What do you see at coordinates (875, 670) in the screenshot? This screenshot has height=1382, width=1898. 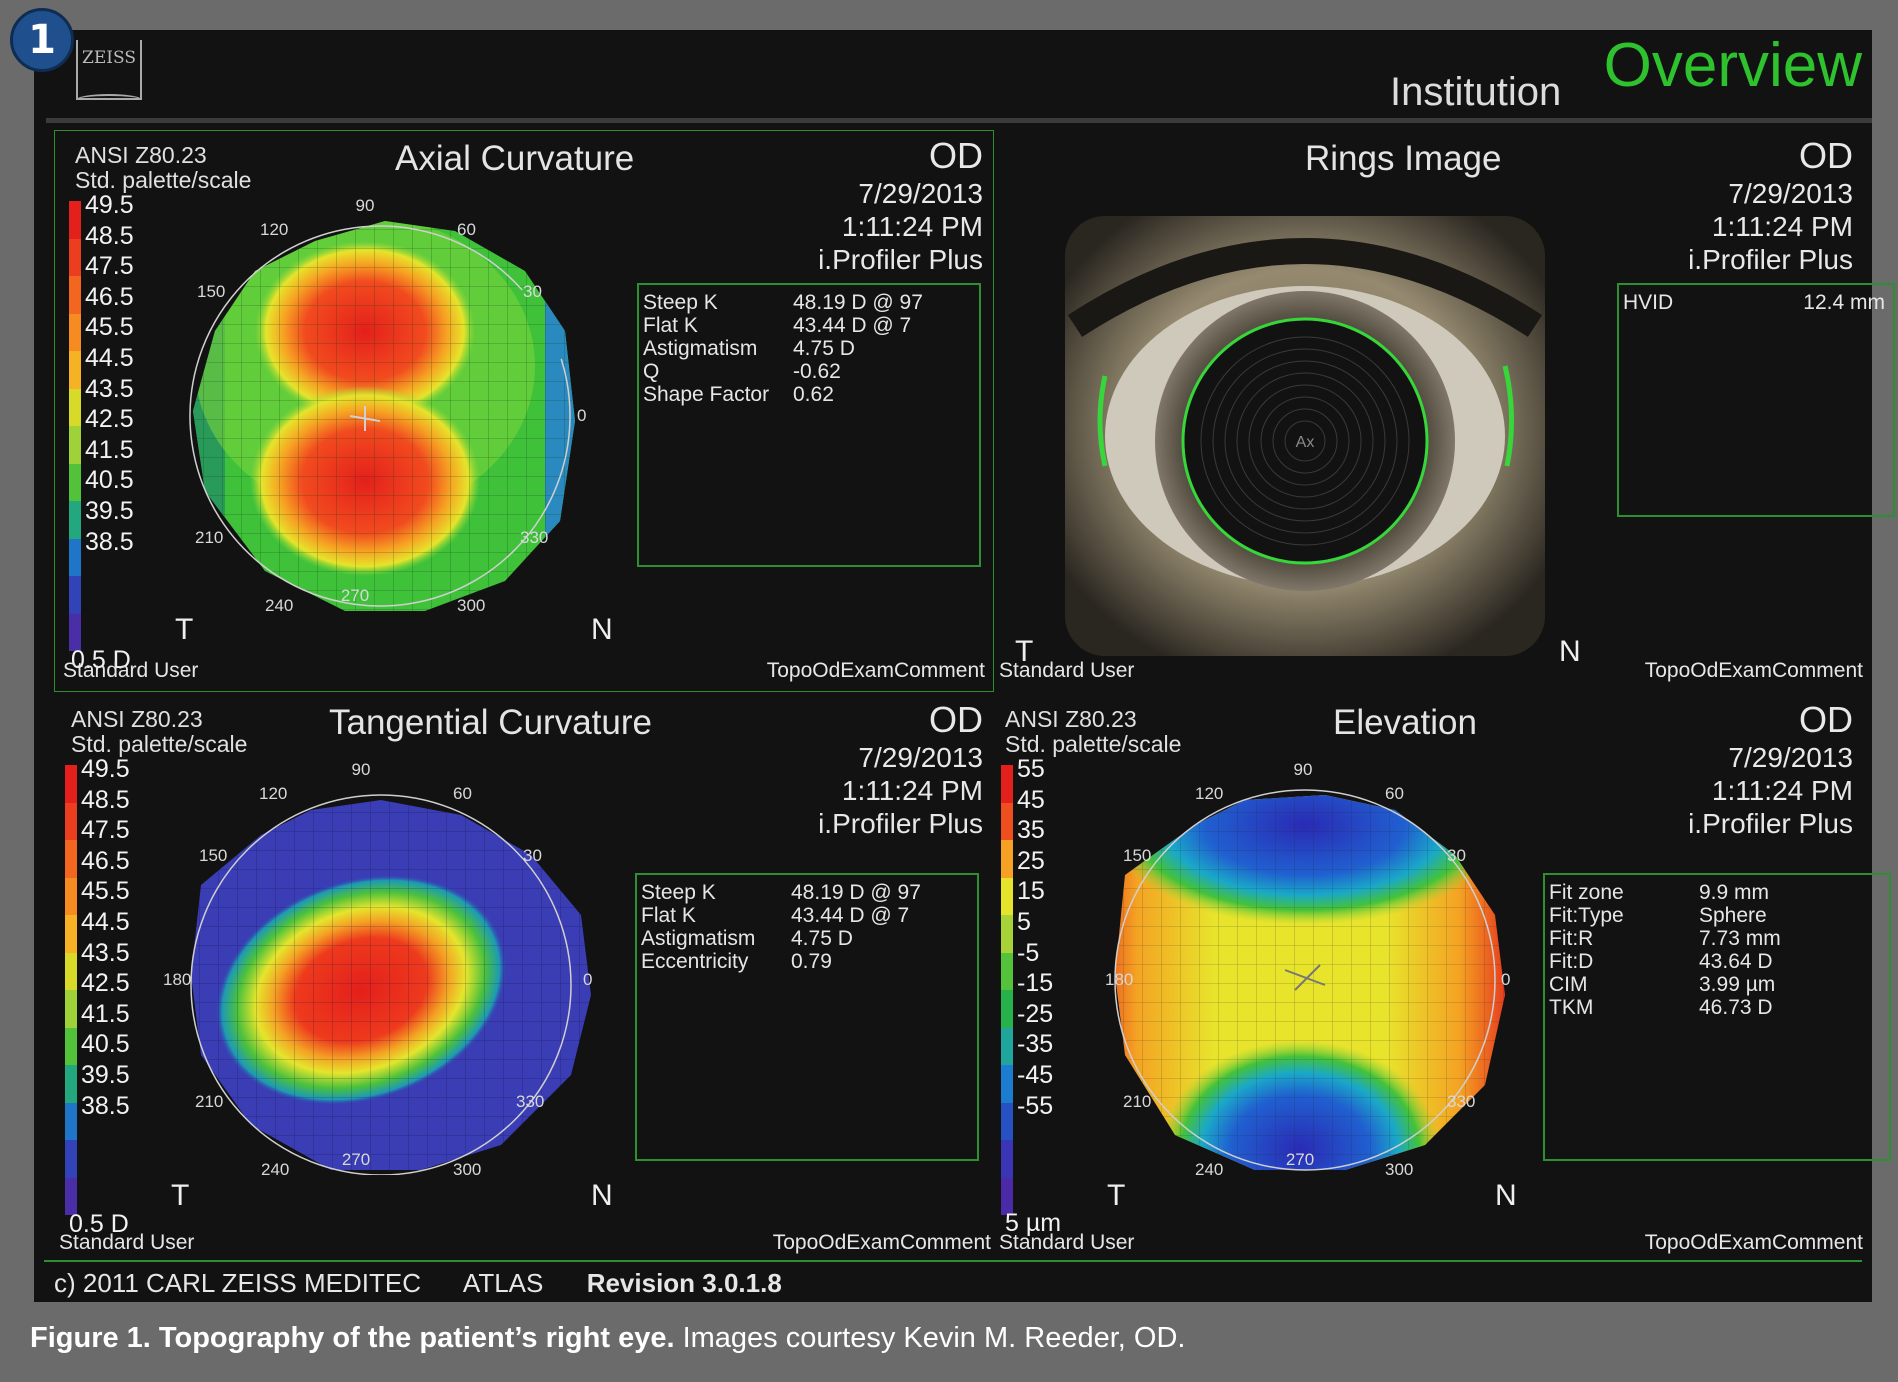 I see `axial-exam-comment: TopoOdExamComment` at bounding box center [875, 670].